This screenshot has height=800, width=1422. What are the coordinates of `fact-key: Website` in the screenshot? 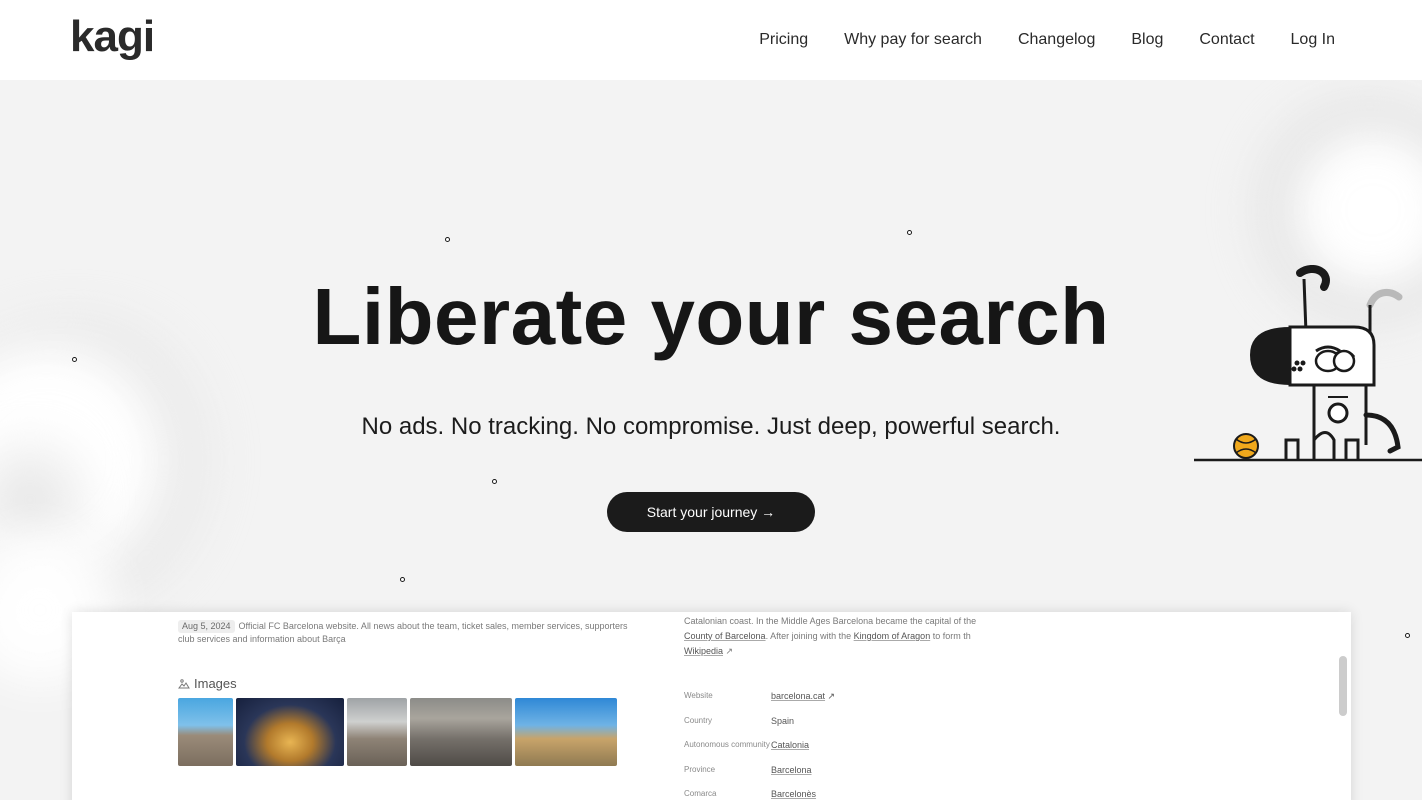 It's located at (698, 695).